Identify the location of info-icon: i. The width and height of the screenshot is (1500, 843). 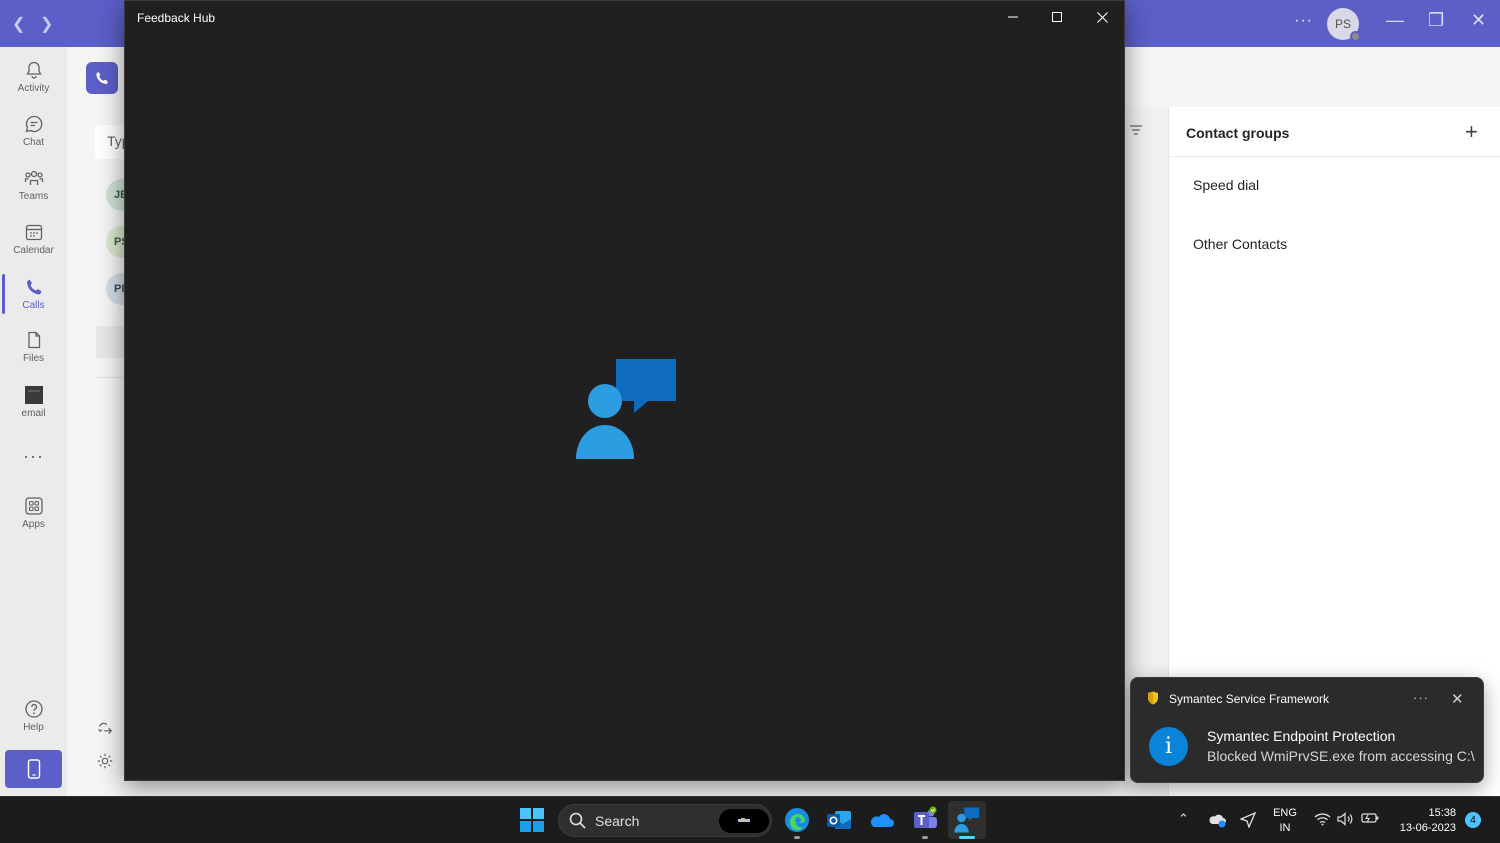
(1168, 746).